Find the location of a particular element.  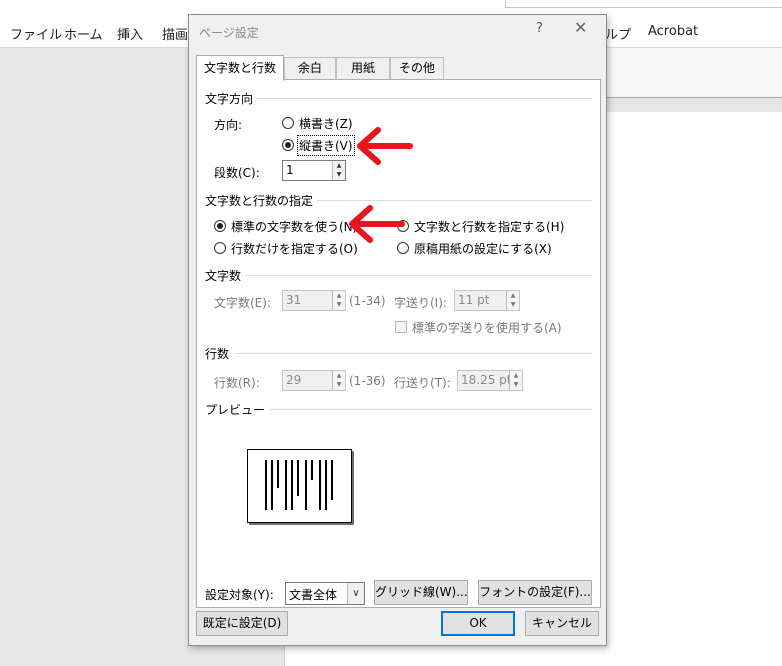

radio-manuscript-label: 原稿用紙の設定にする(X) is located at coordinates (483, 248).